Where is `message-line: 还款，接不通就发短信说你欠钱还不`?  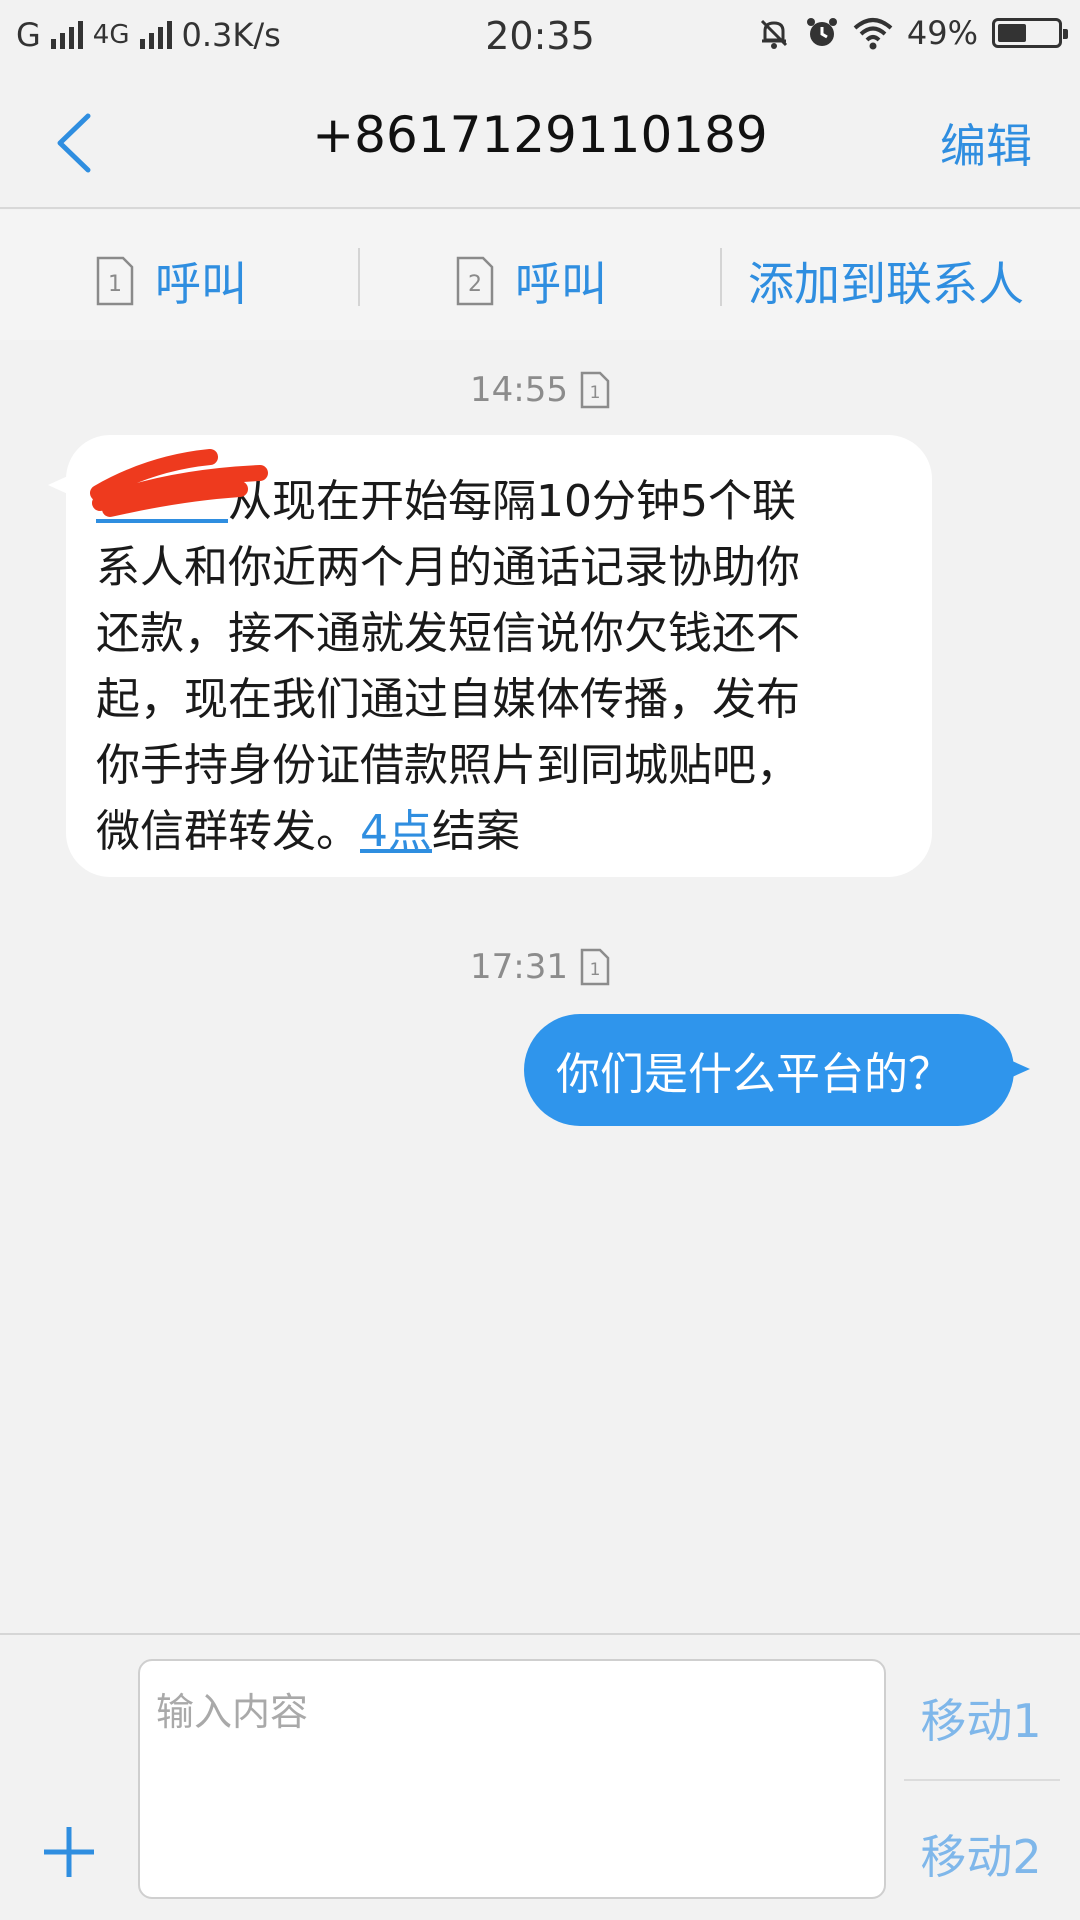
message-line: 还款，接不通就发短信说你欠钱还不 is located at coordinates (448, 633).